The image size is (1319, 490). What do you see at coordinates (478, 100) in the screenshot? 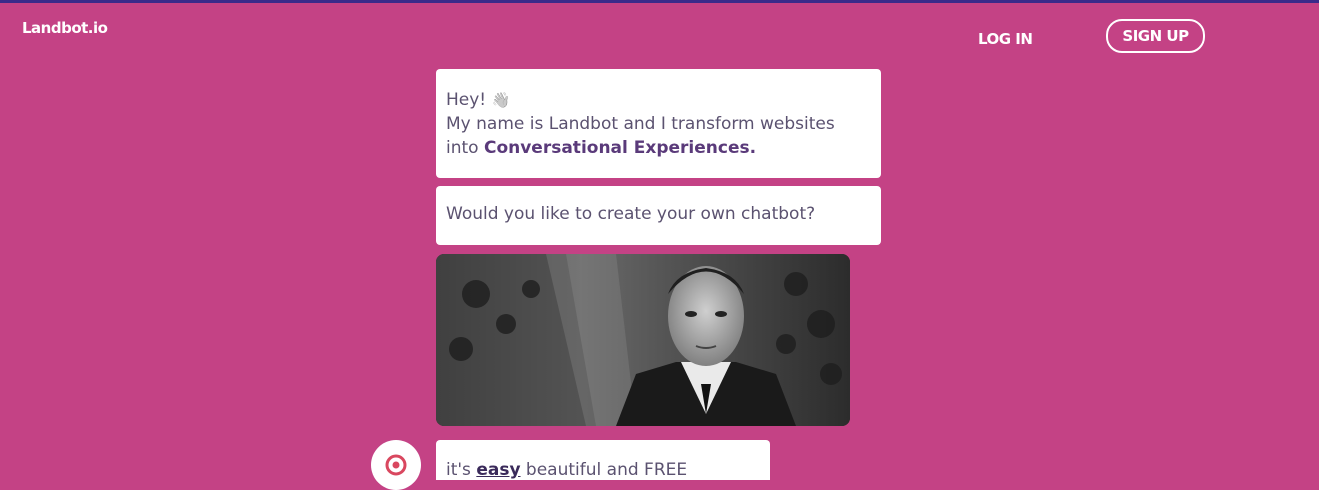
I see `greeting-line-1: Hey! 👋` at bounding box center [478, 100].